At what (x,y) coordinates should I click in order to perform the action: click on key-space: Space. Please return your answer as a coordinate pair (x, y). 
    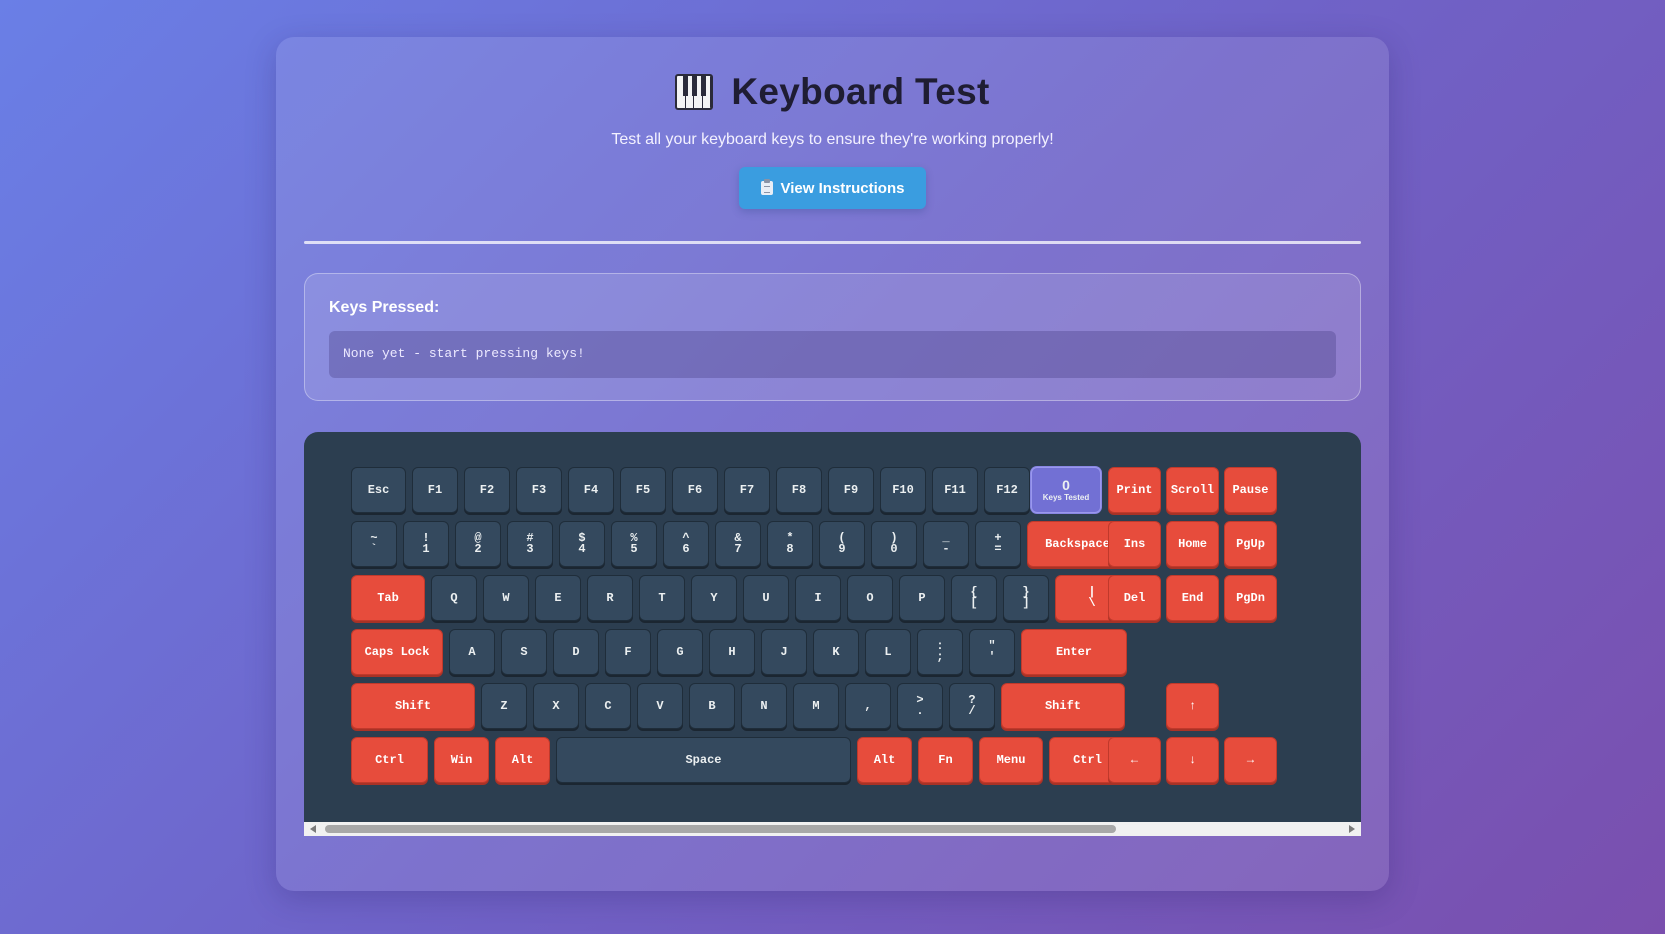
    Looking at the image, I should click on (703, 760).